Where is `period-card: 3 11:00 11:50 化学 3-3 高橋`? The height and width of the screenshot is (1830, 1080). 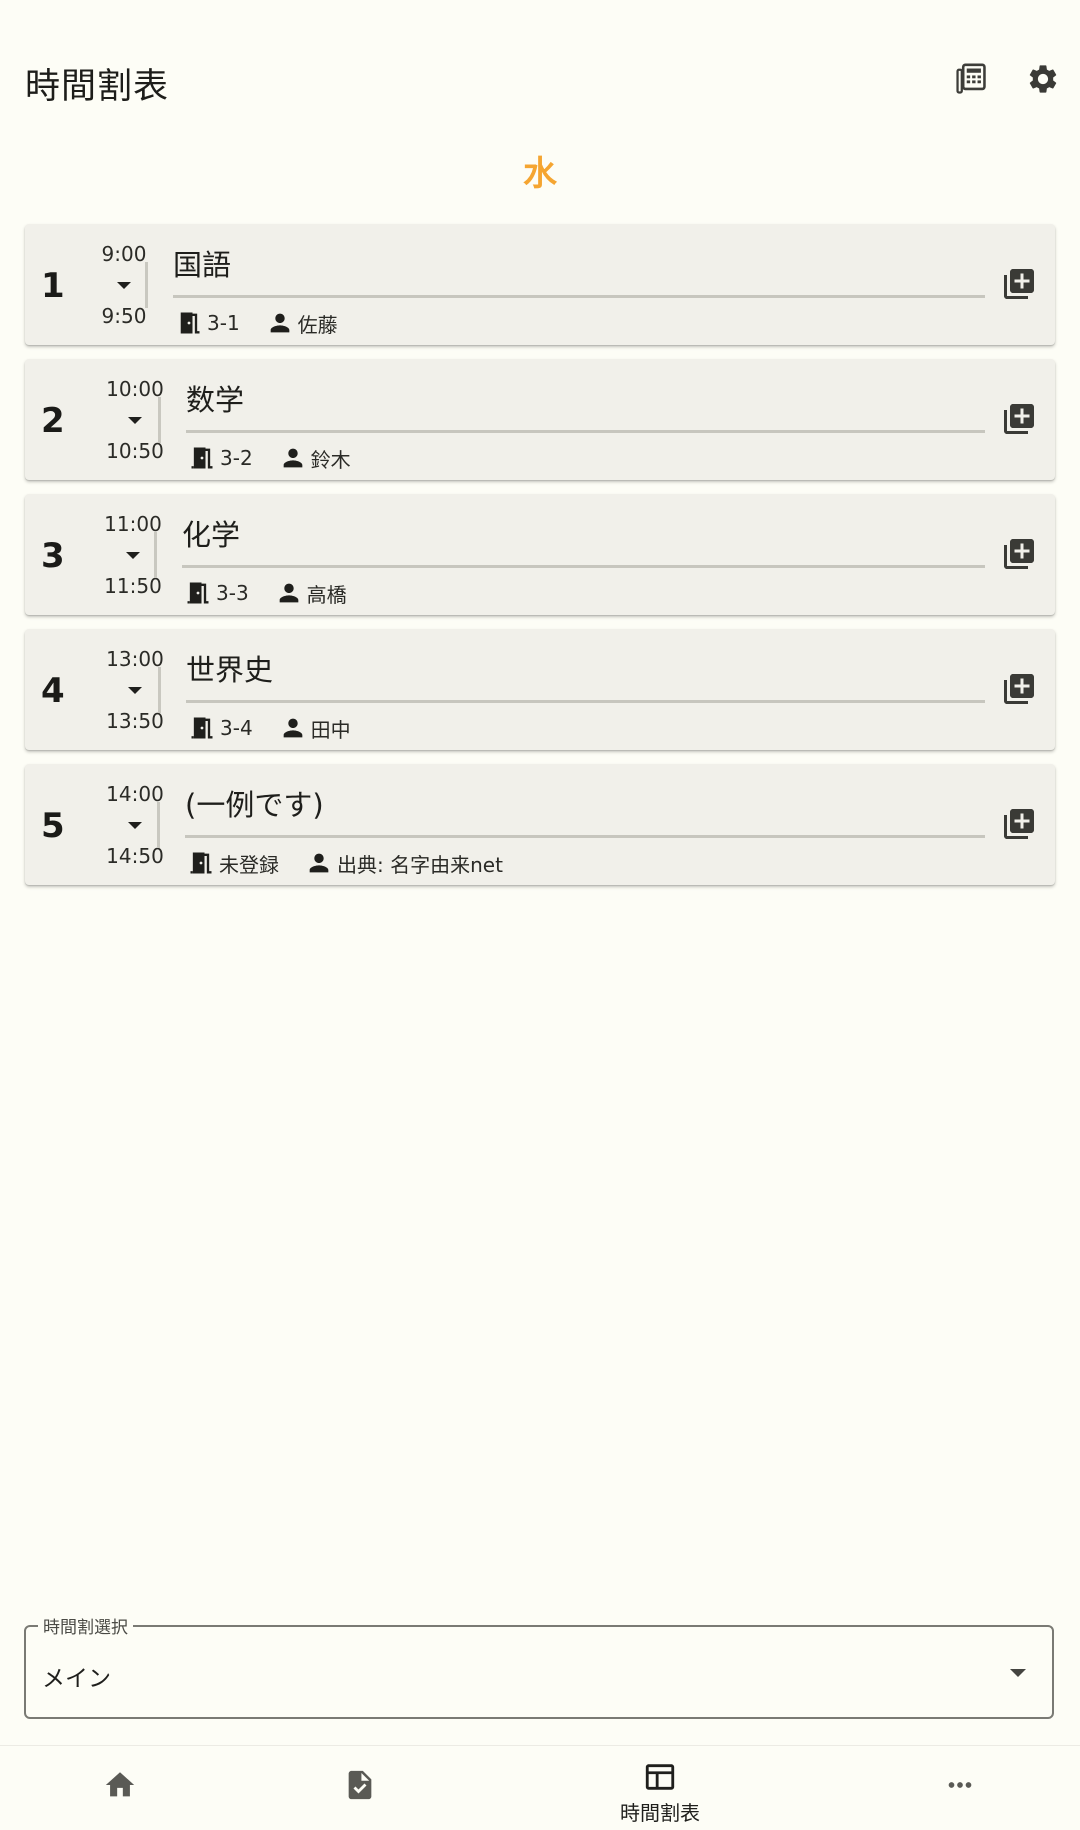 period-card: 3 11:00 11:50 化学 3-3 高橋 is located at coordinates (540, 554).